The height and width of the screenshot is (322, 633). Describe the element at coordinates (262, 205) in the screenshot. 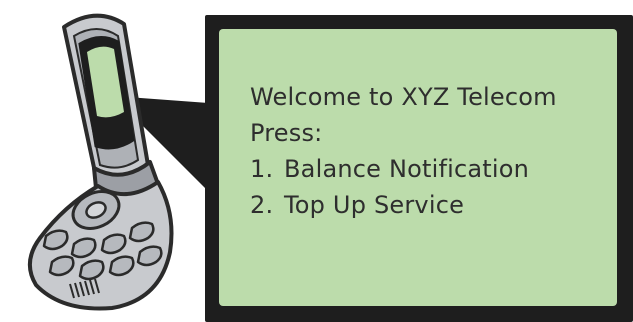

I see `menu-option-number: 2.` at that location.